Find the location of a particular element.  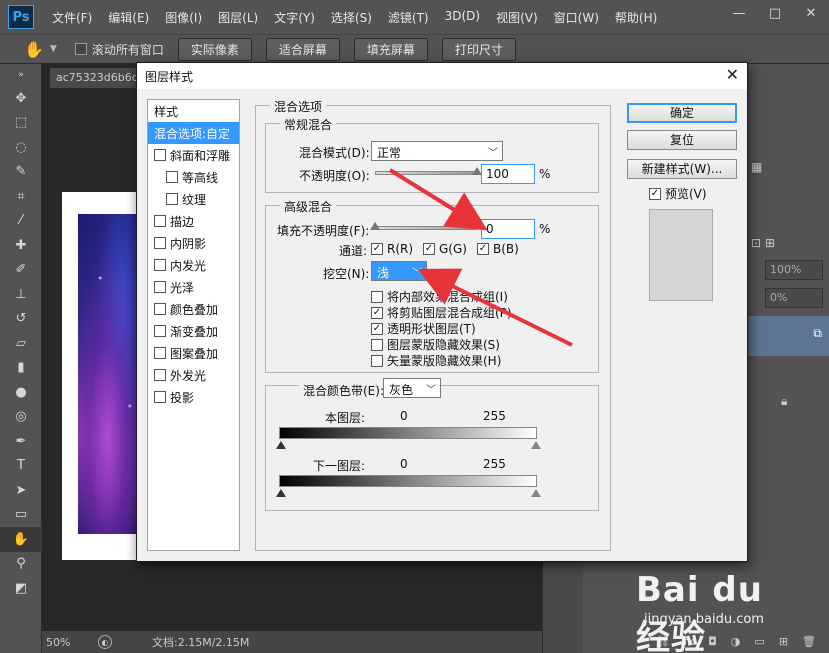

ok-button: 确定 is located at coordinates (682, 113).